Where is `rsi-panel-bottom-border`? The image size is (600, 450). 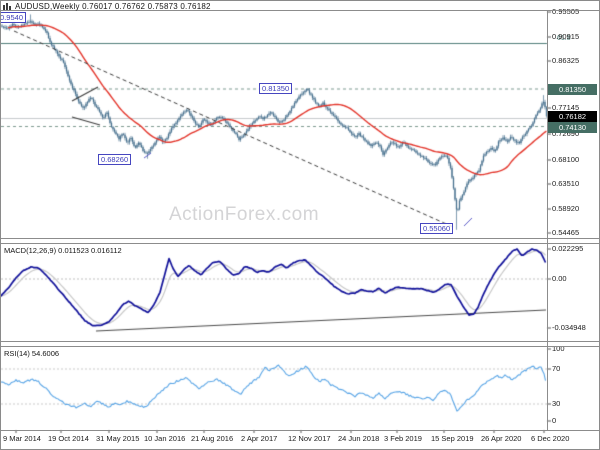
rsi-panel-bottom-border is located at coordinates (300, 430).